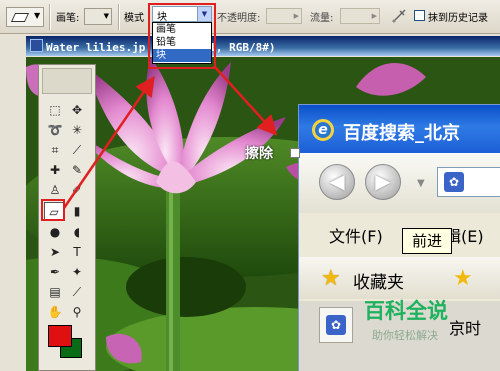 This screenshot has height=371, width=500. What do you see at coordinates (401, 133) in the screenshot?
I see `ie-window-title: 百度搜索_北京` at bounding box center [401, 133].